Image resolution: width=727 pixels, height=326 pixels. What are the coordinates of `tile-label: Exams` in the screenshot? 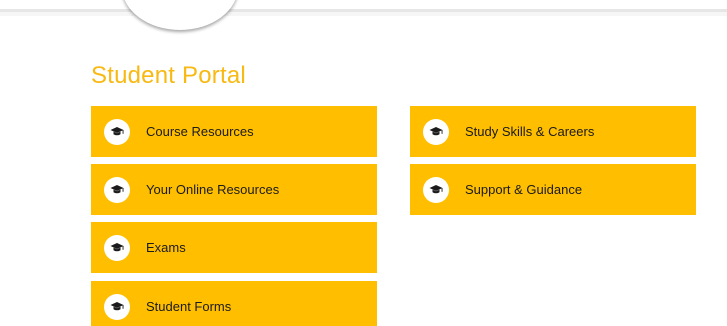 It's located at (166, 247).